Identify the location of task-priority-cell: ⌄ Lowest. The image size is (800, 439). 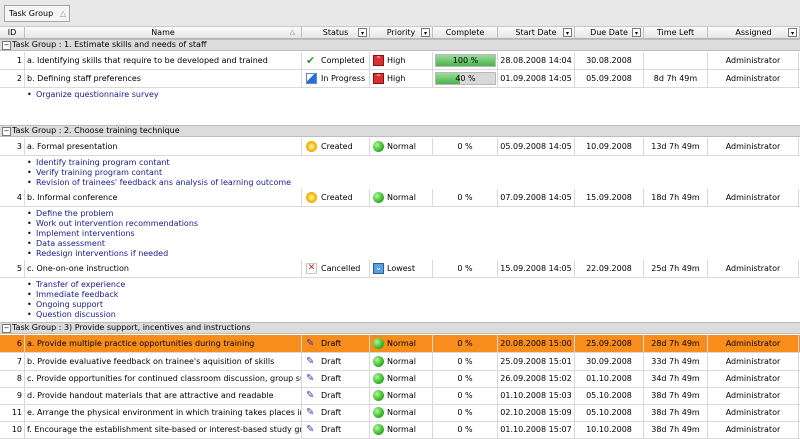
(401, 268).